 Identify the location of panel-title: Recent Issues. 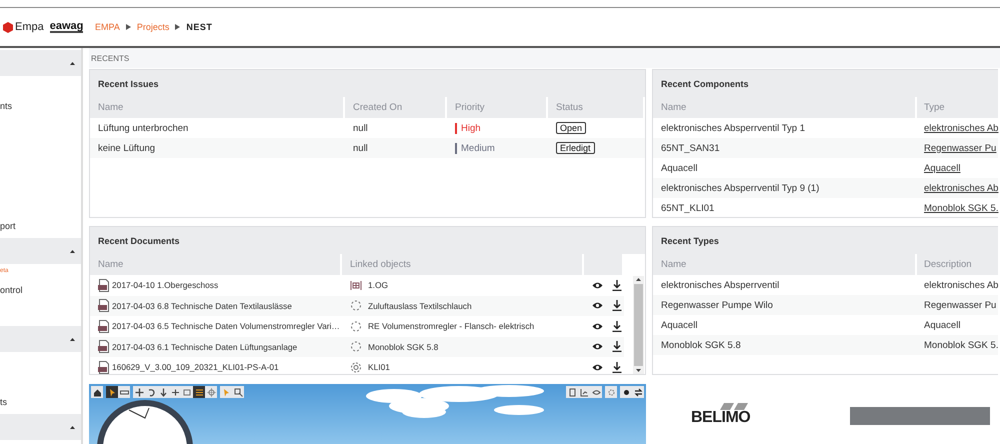
(367, 83).